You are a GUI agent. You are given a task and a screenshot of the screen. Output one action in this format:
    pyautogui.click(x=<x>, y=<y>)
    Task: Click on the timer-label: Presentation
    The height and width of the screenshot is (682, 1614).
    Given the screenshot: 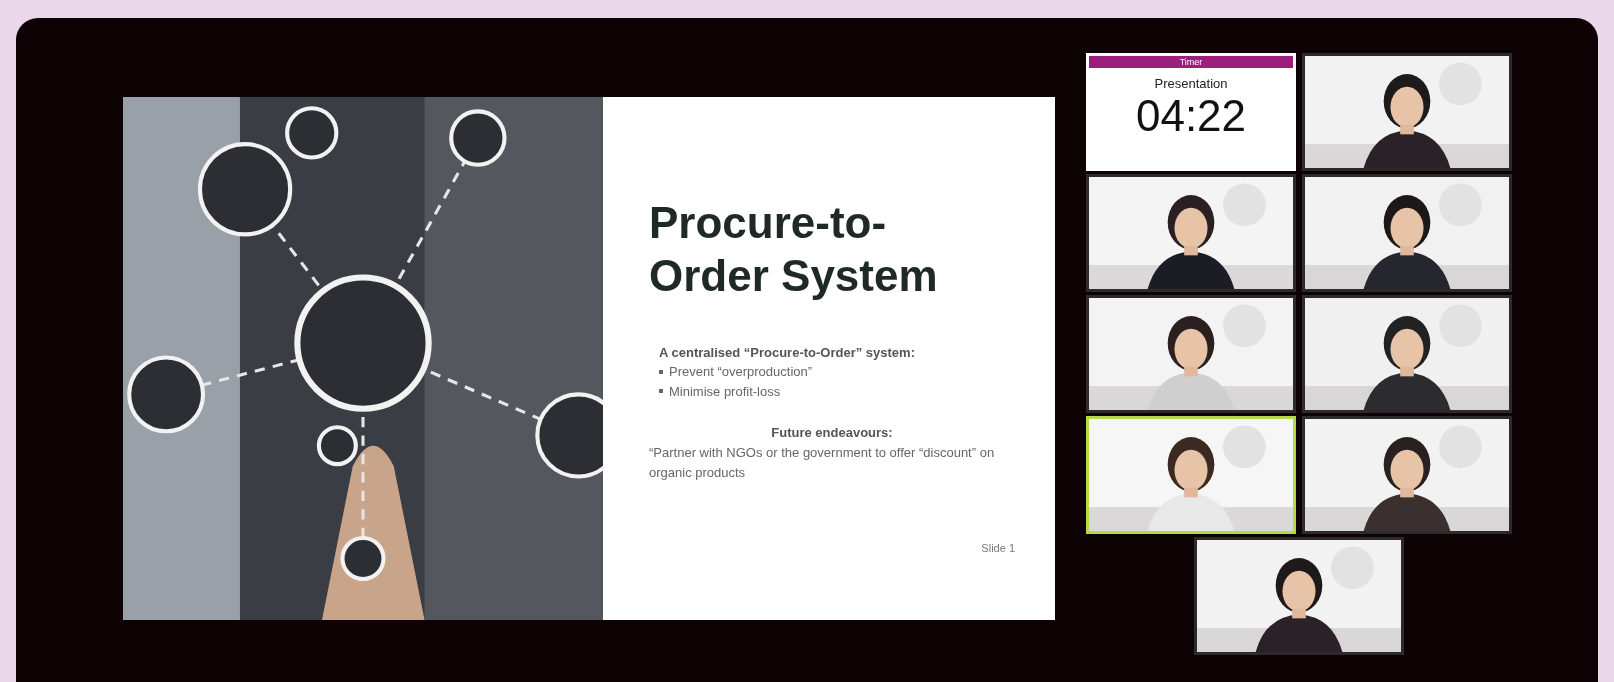 What is the action you would take?
    pyautogui.click(x=1191, y=84)
    